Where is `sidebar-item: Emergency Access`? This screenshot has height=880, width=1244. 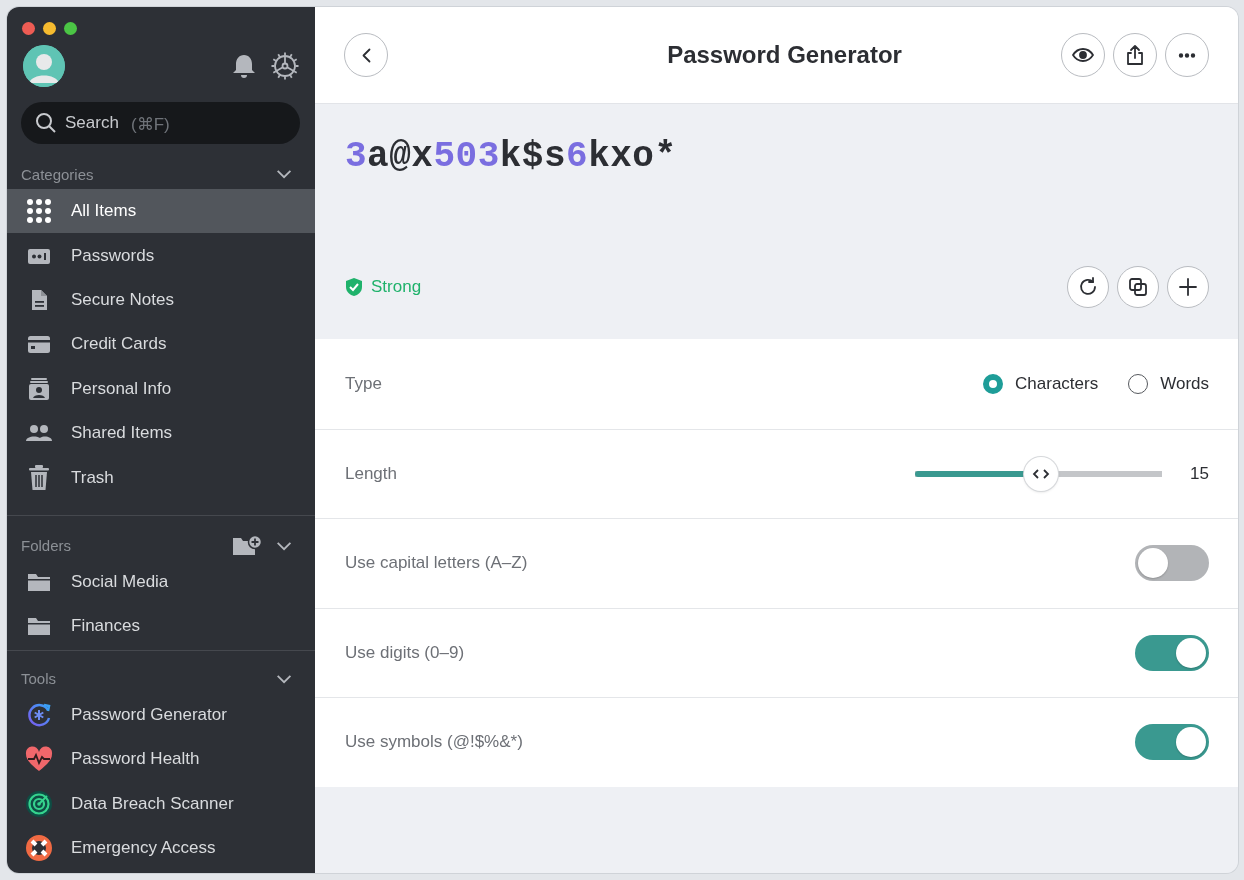 sidebar-item: Emergency Access is located at coordinates (161, 848).